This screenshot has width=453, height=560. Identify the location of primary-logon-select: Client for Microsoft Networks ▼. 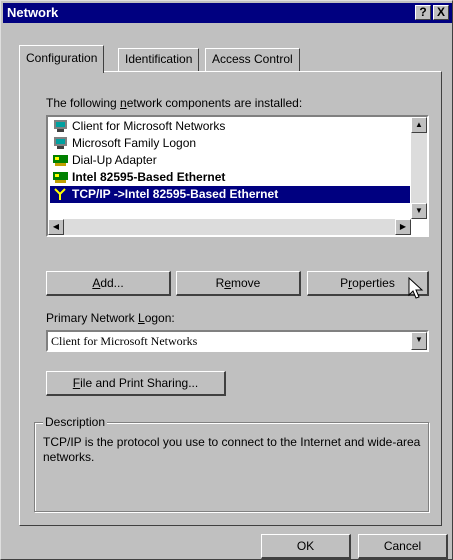
(237, 341).